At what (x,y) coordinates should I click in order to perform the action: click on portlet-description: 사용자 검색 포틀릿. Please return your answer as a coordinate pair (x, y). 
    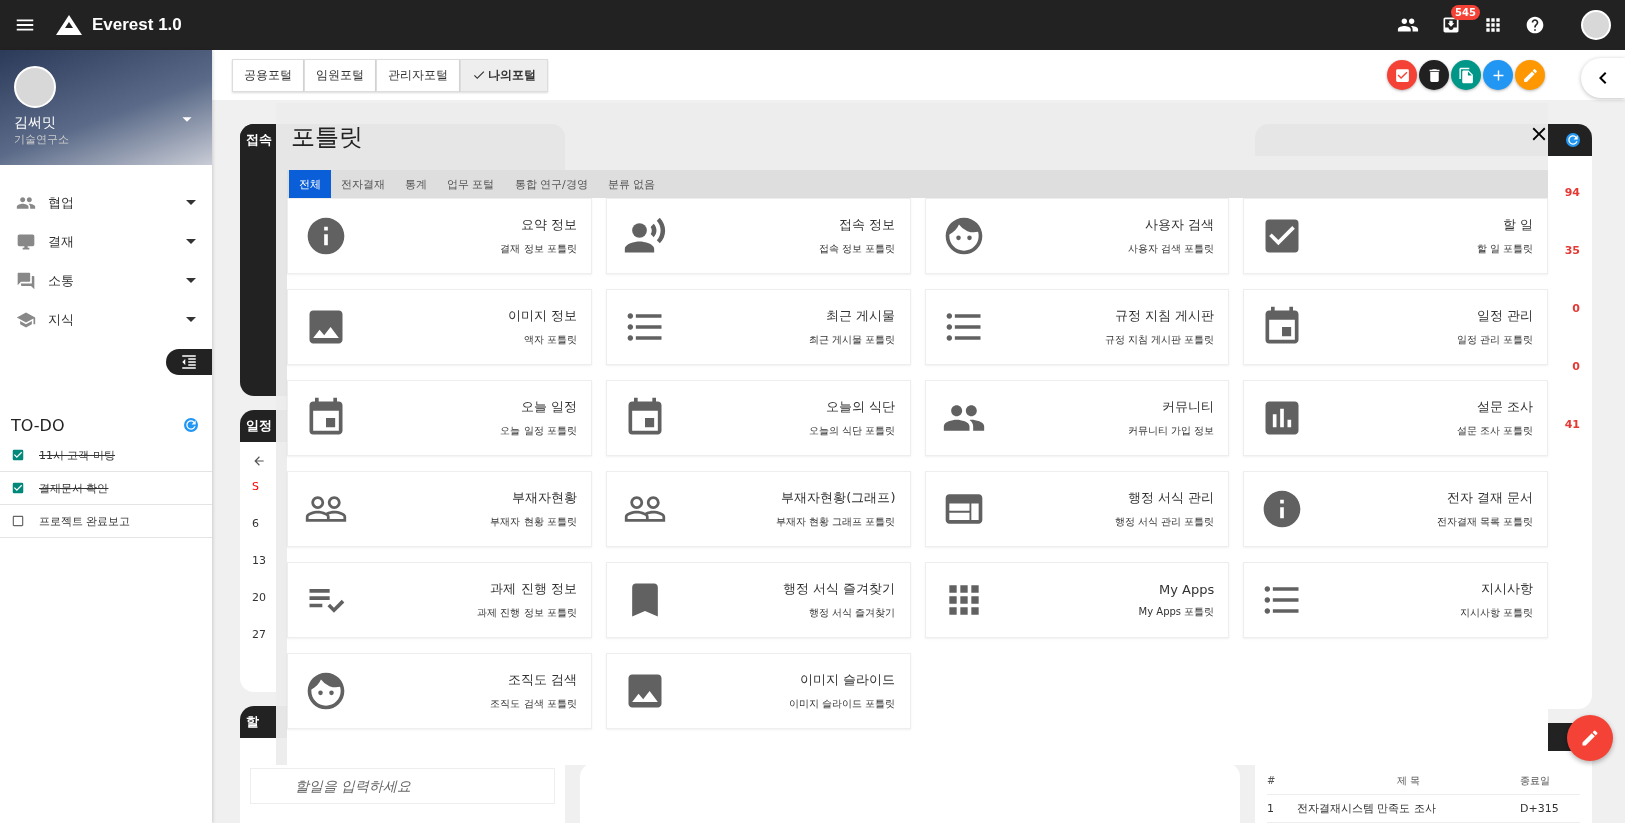
    Looking at the image, I should click on (1171, 249).